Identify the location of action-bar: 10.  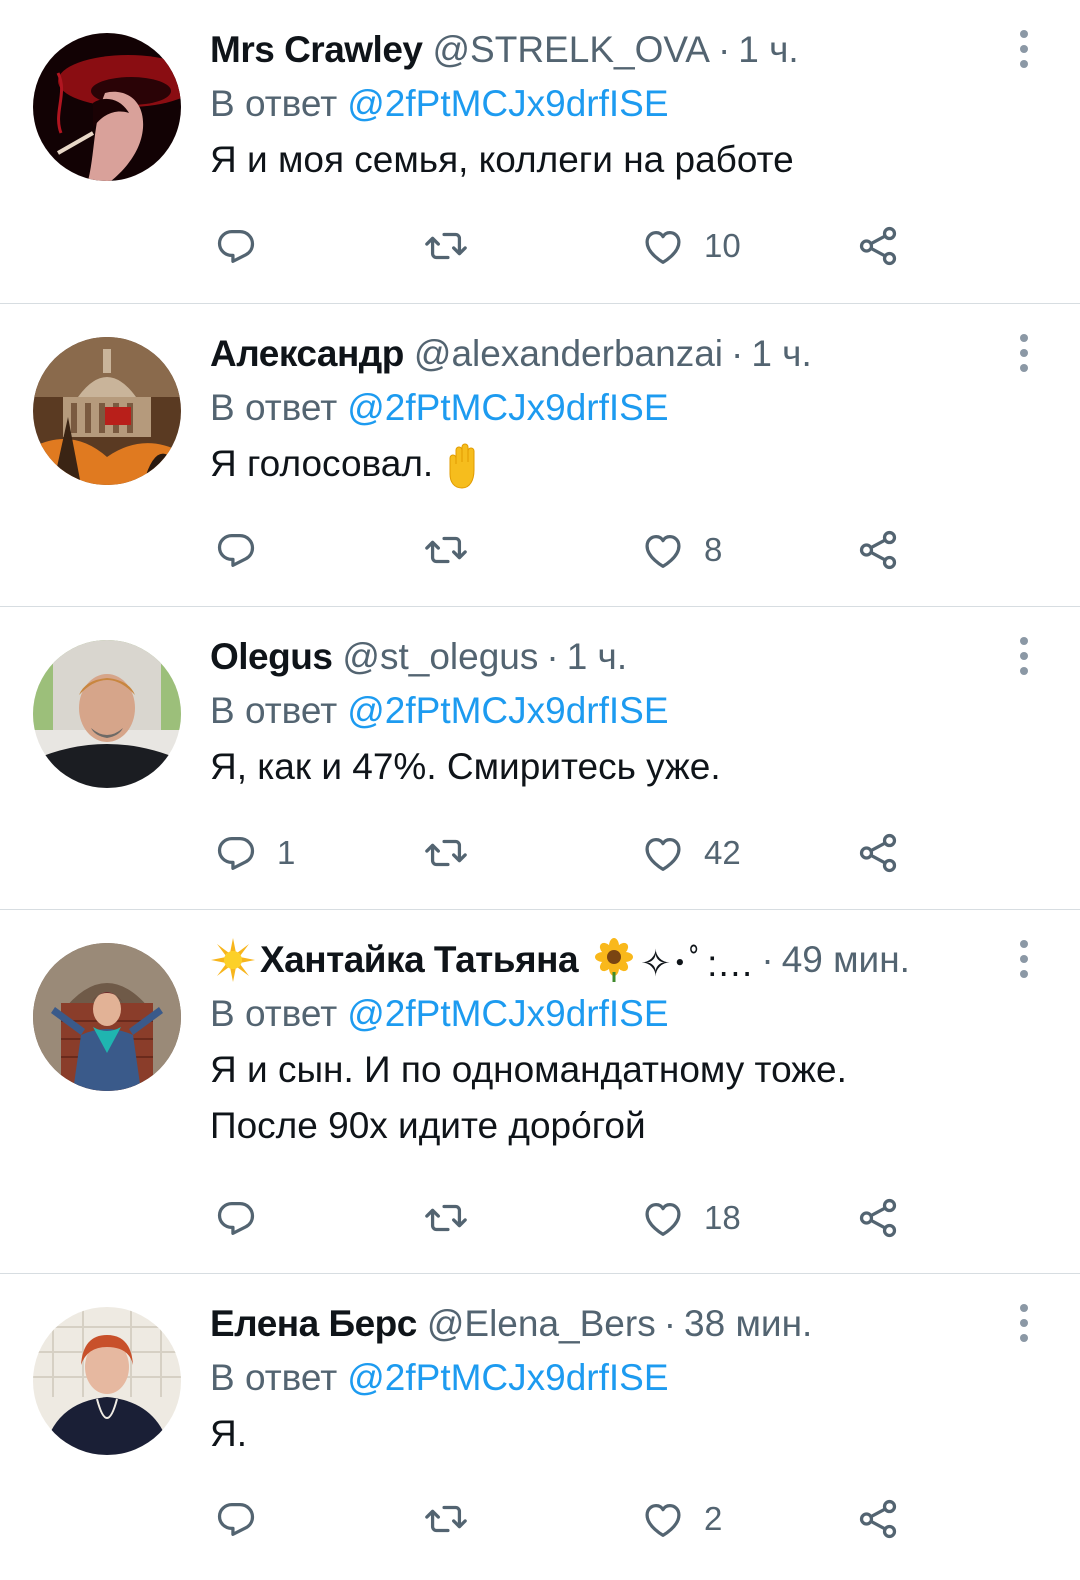
(645, 246).